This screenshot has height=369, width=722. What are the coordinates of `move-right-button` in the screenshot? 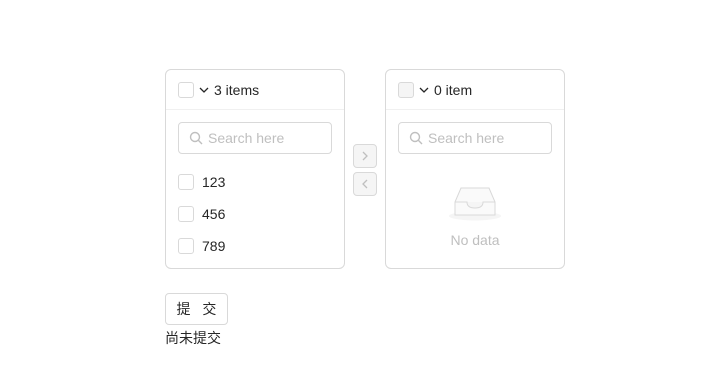 It's located at (365, 156).